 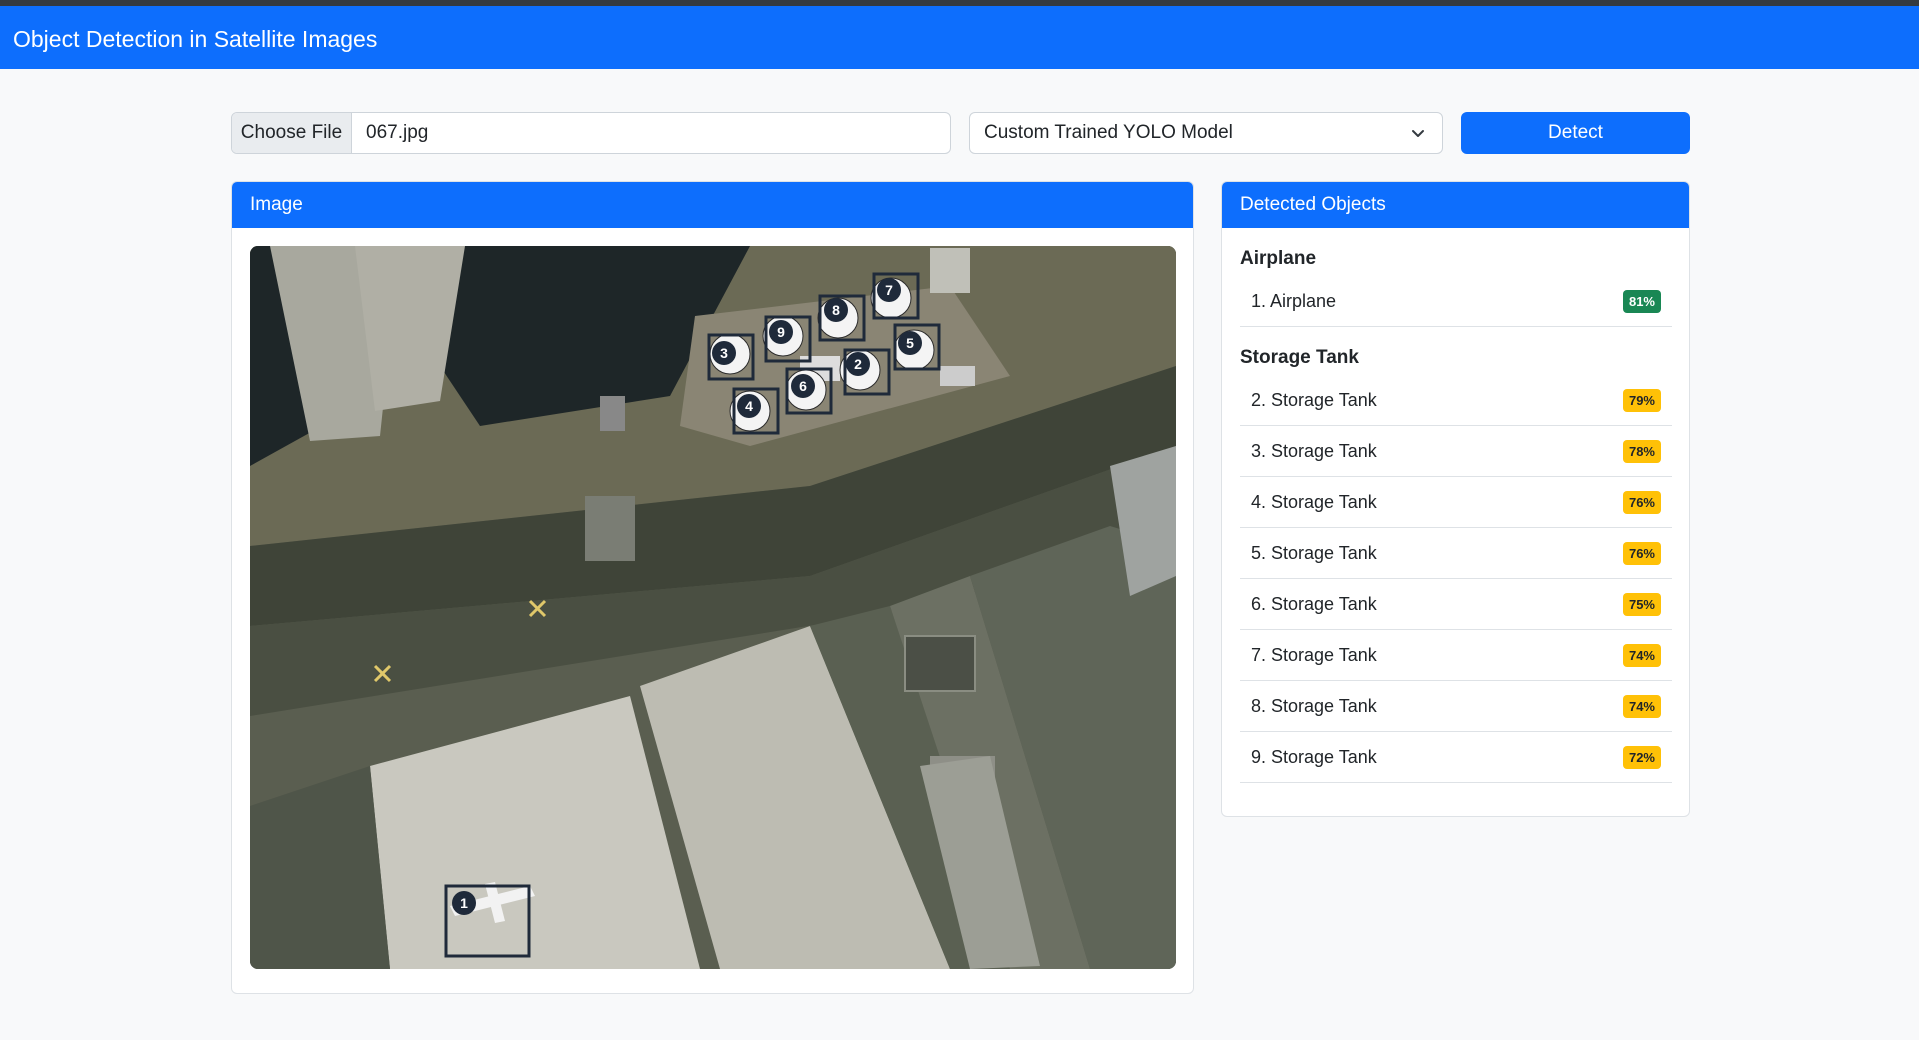 What do you see at coordinates (1456, 502) in the screenshot?
I see `detection-item: 4. Storage Tank 76%` at bounding box center [1456, 502].